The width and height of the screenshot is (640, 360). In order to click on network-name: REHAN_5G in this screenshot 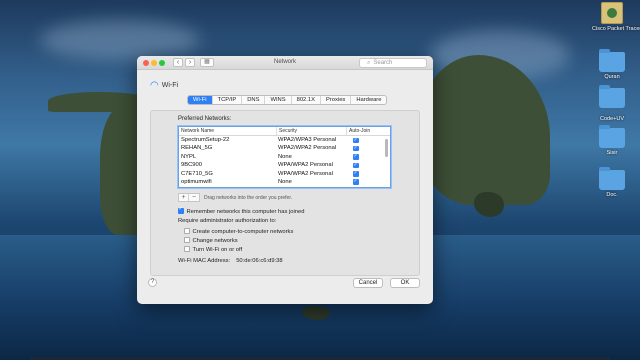, I will do `click(197, 148)`.